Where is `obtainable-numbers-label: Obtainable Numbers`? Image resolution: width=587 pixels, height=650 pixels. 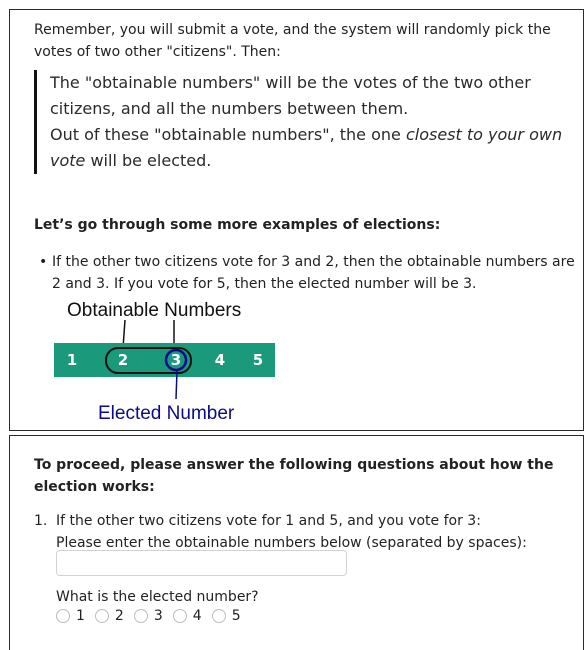 obtainable-numbers-label: Obtainable Numbers is located at coordinates (154, 310).